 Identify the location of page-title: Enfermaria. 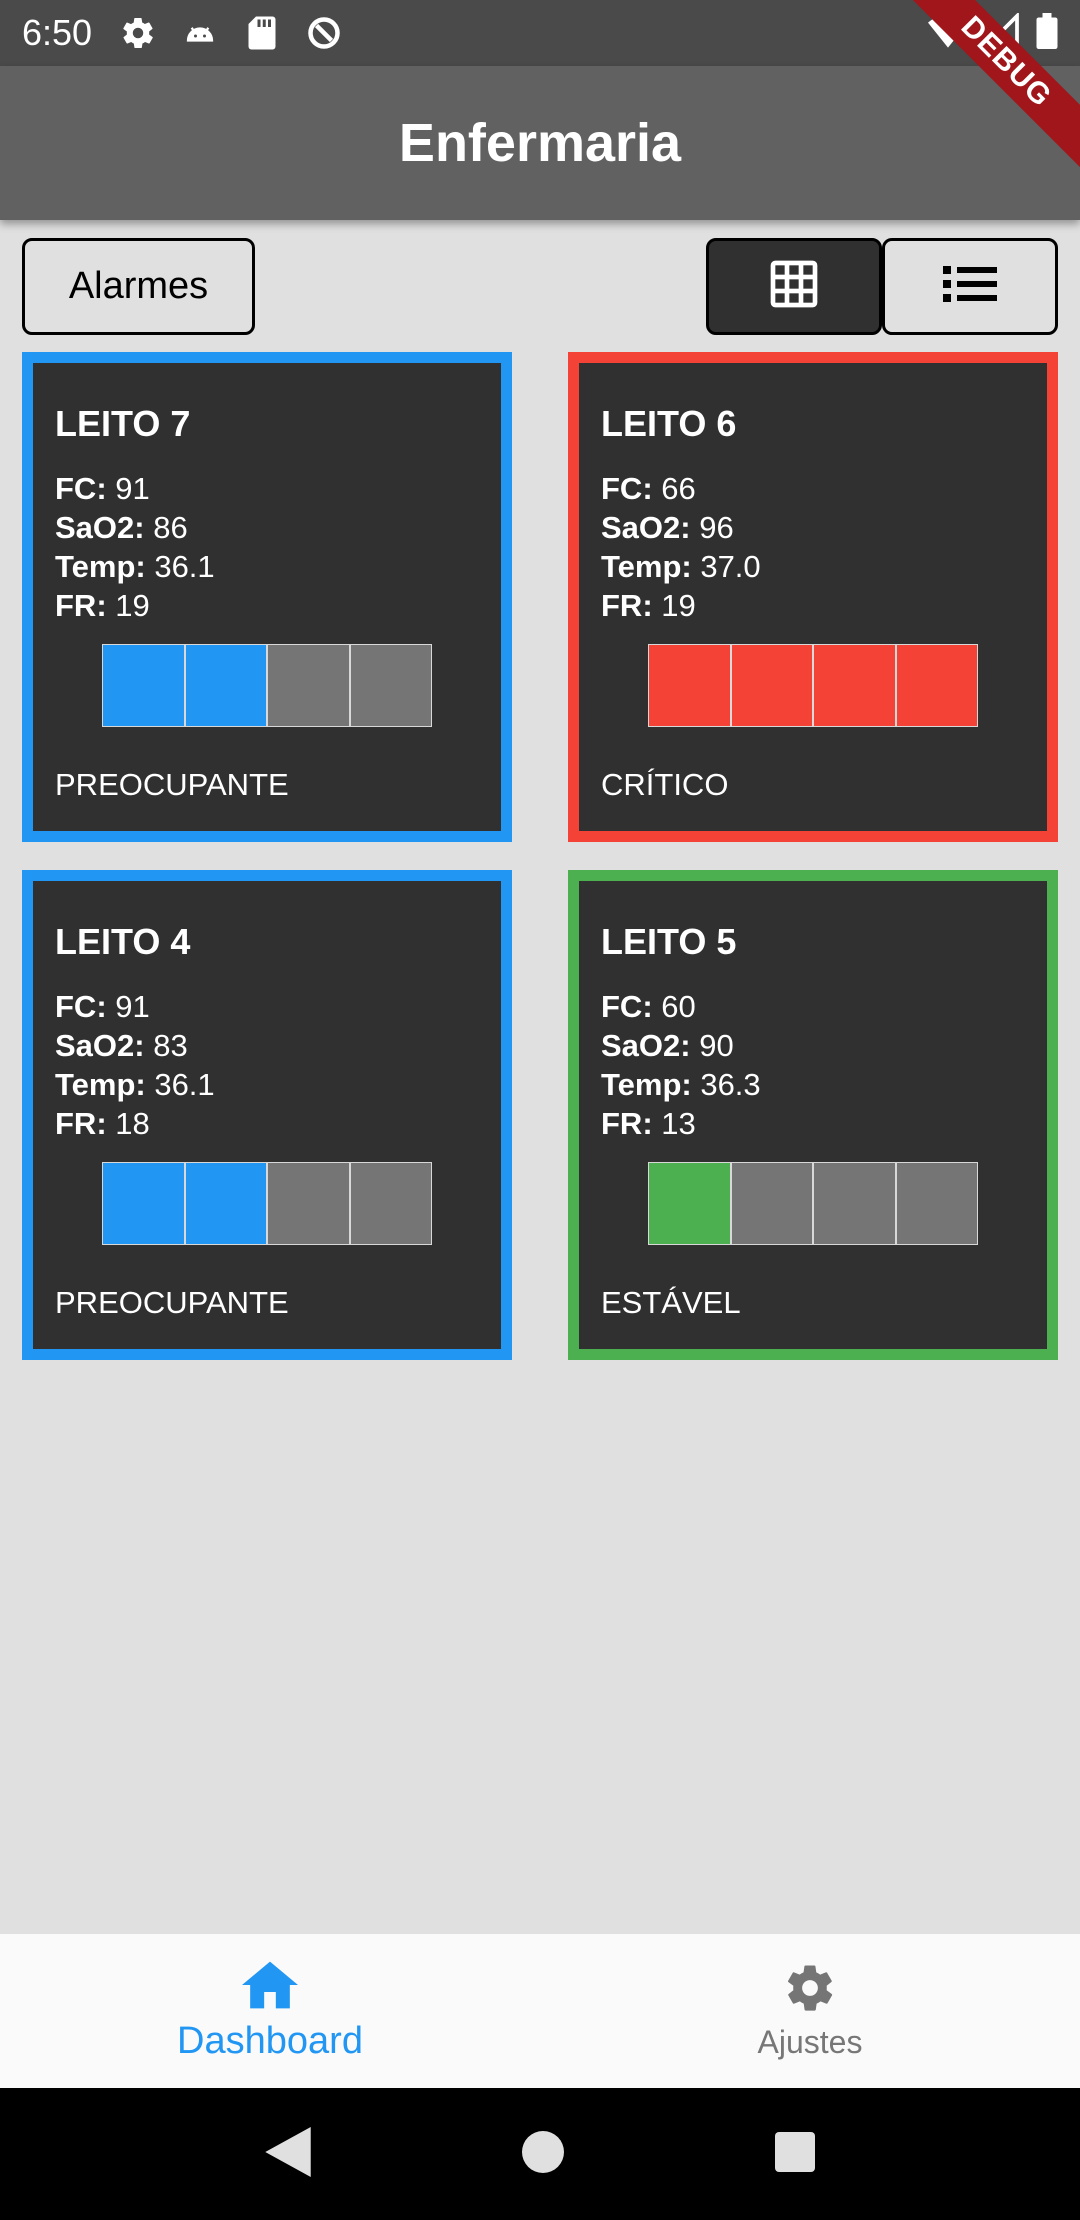
(540, 143).